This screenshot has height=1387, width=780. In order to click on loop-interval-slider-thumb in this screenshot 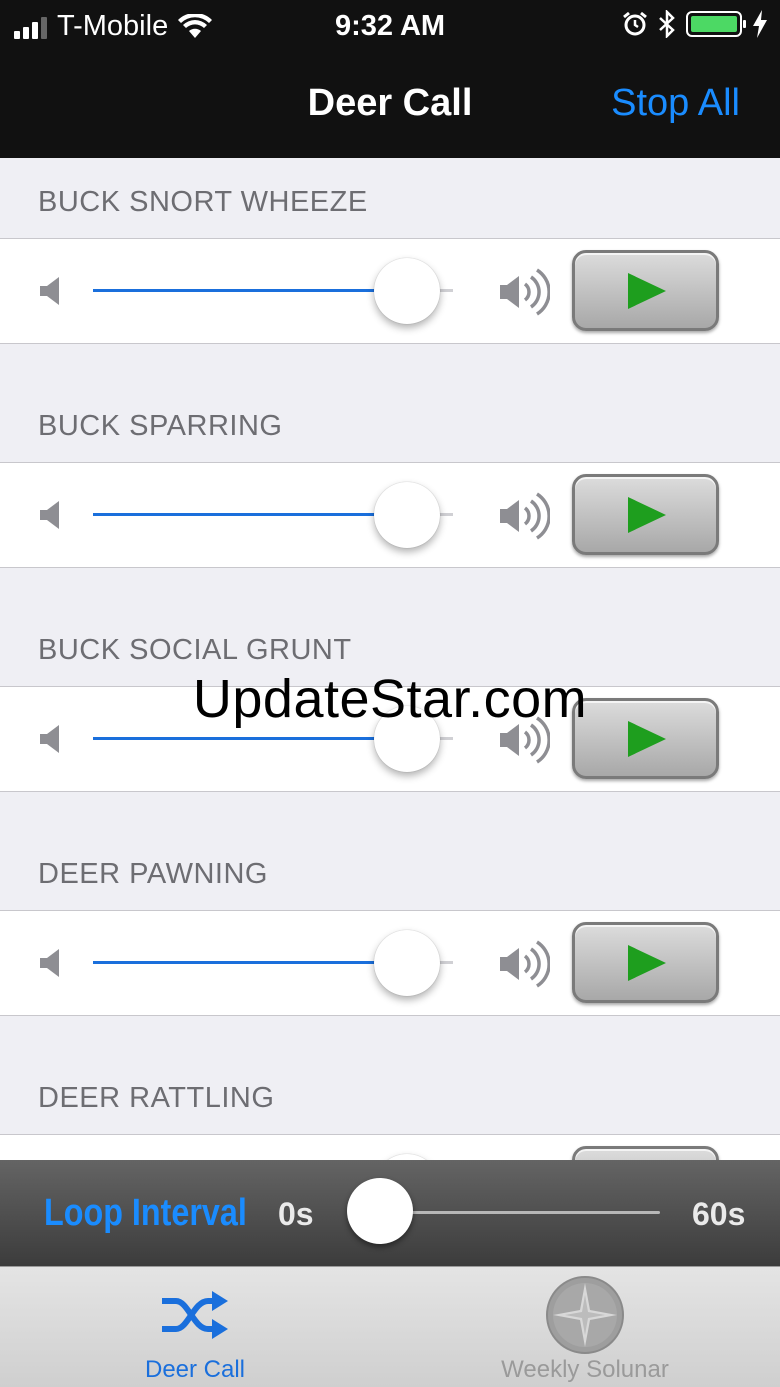, I will do `click(380, 1211)`.